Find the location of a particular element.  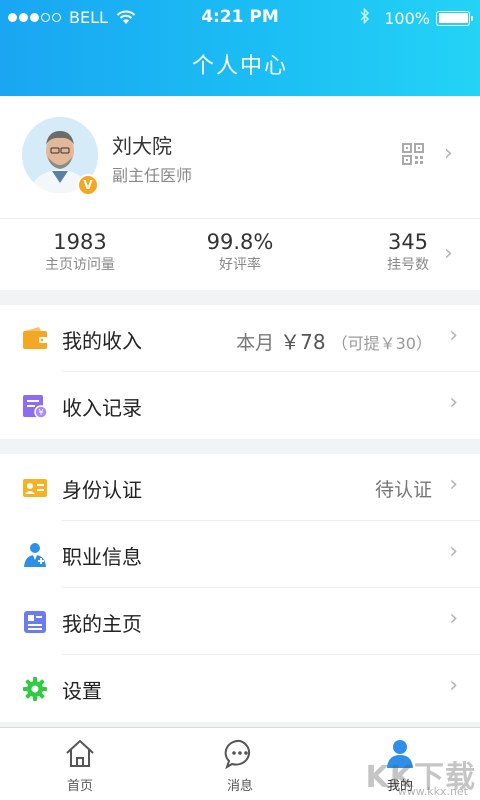

page-title: 个人中心 is located at coordinates (239, 66).